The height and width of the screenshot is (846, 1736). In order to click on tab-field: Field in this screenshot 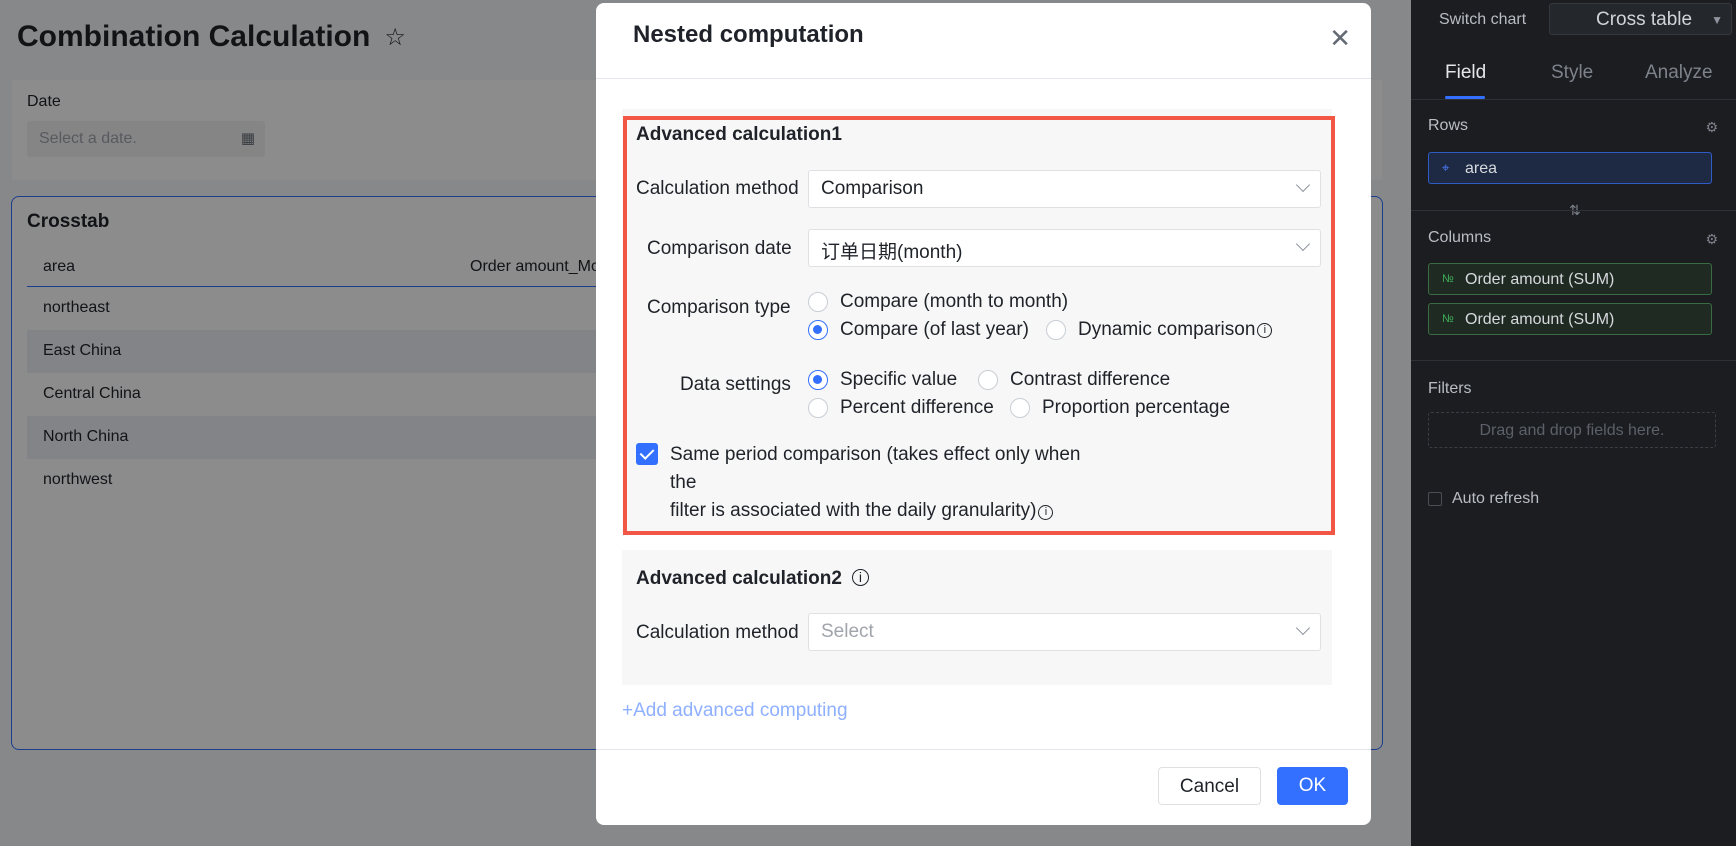, I will do `click(1465, 73)`.